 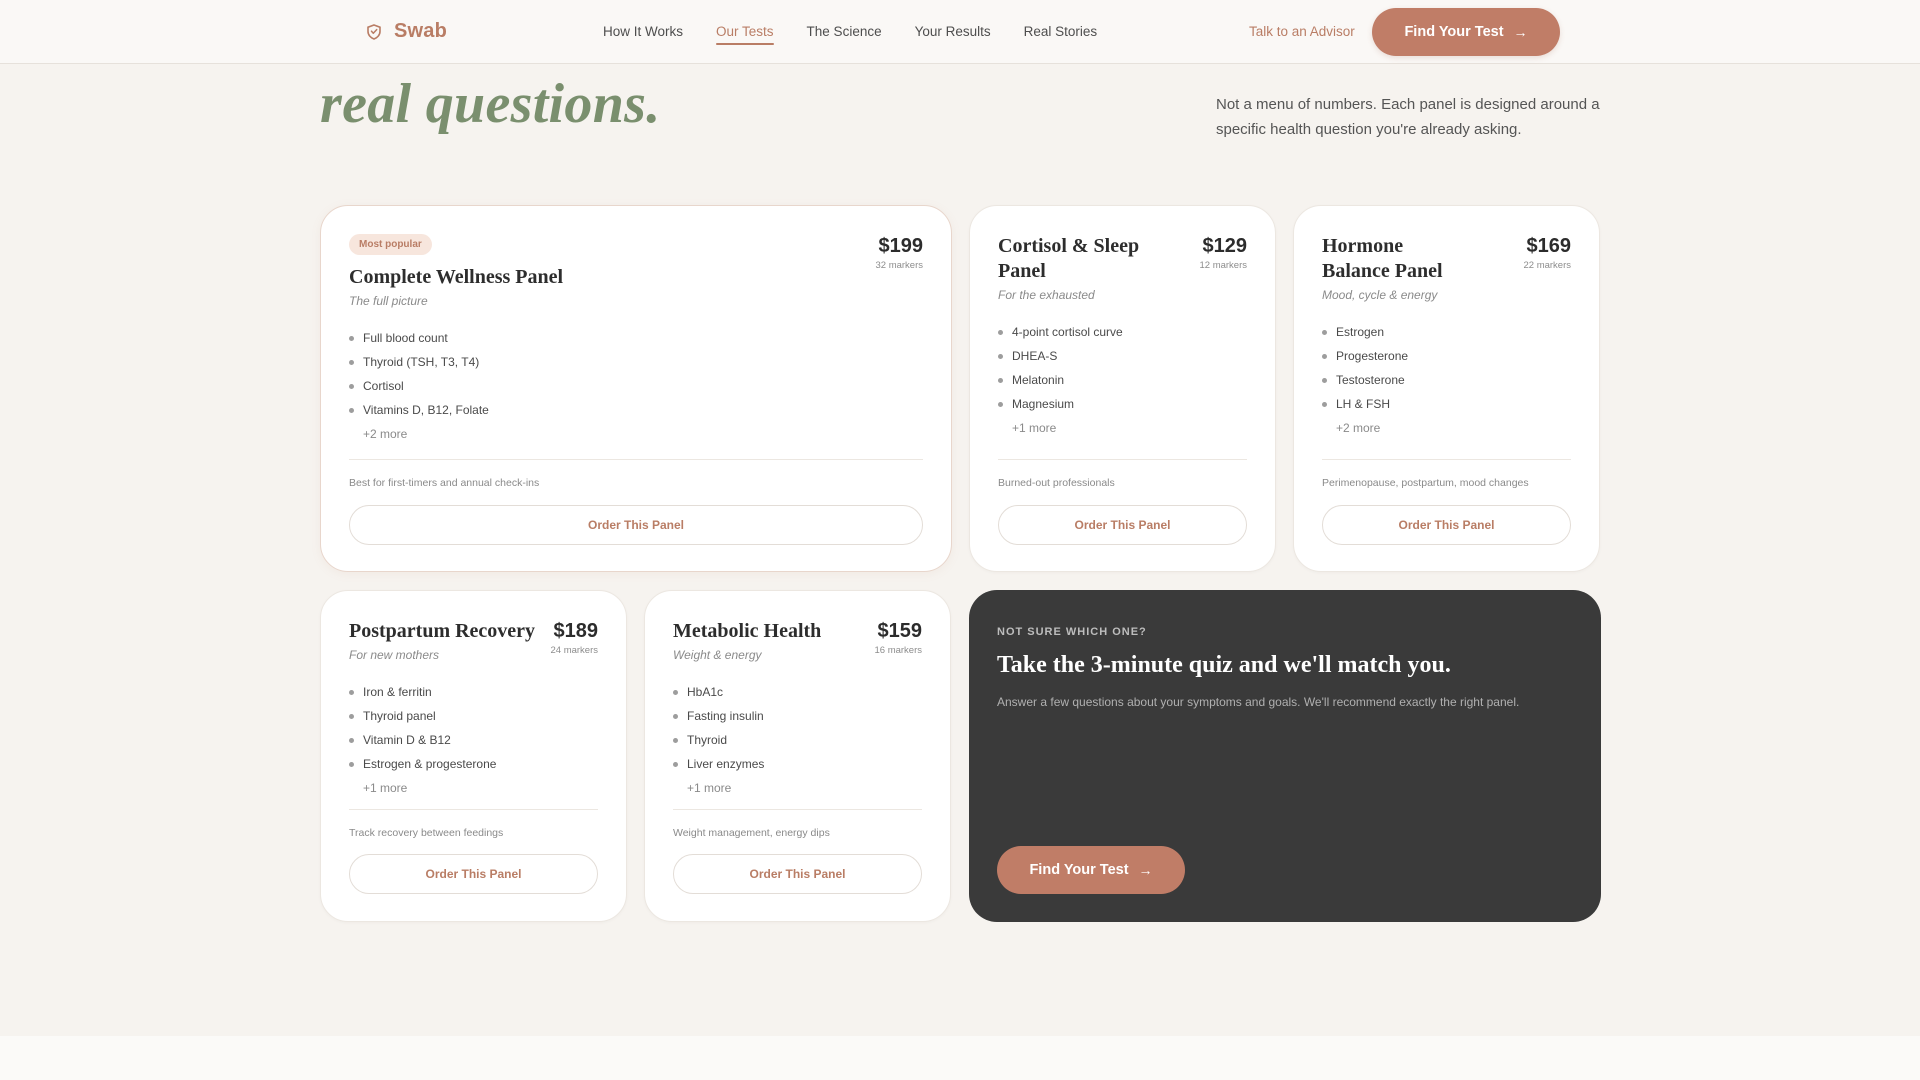 I want to click on list-item: Thyroid (TSH, T3, T4), so click(x=636, y=362).